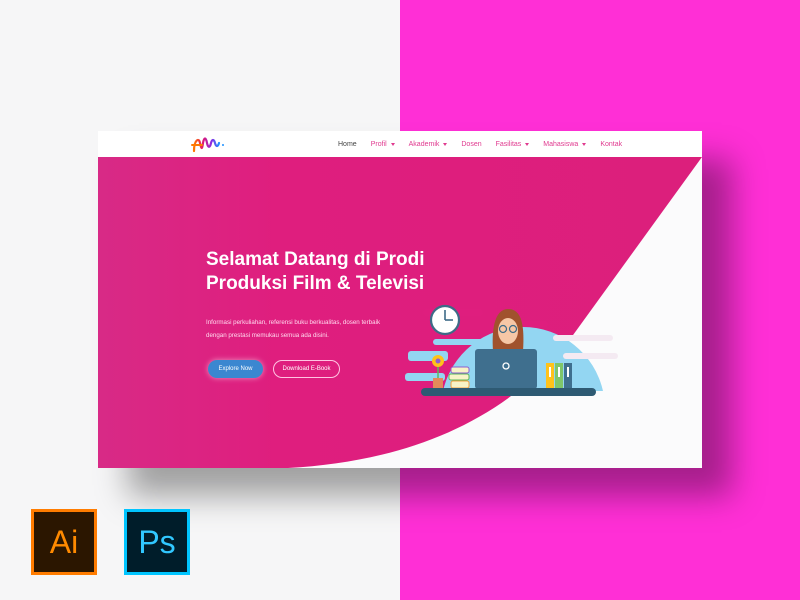  Describe the element at coordinates (459, 377) in the screenshot. I see `books-stack-icon` at that location.